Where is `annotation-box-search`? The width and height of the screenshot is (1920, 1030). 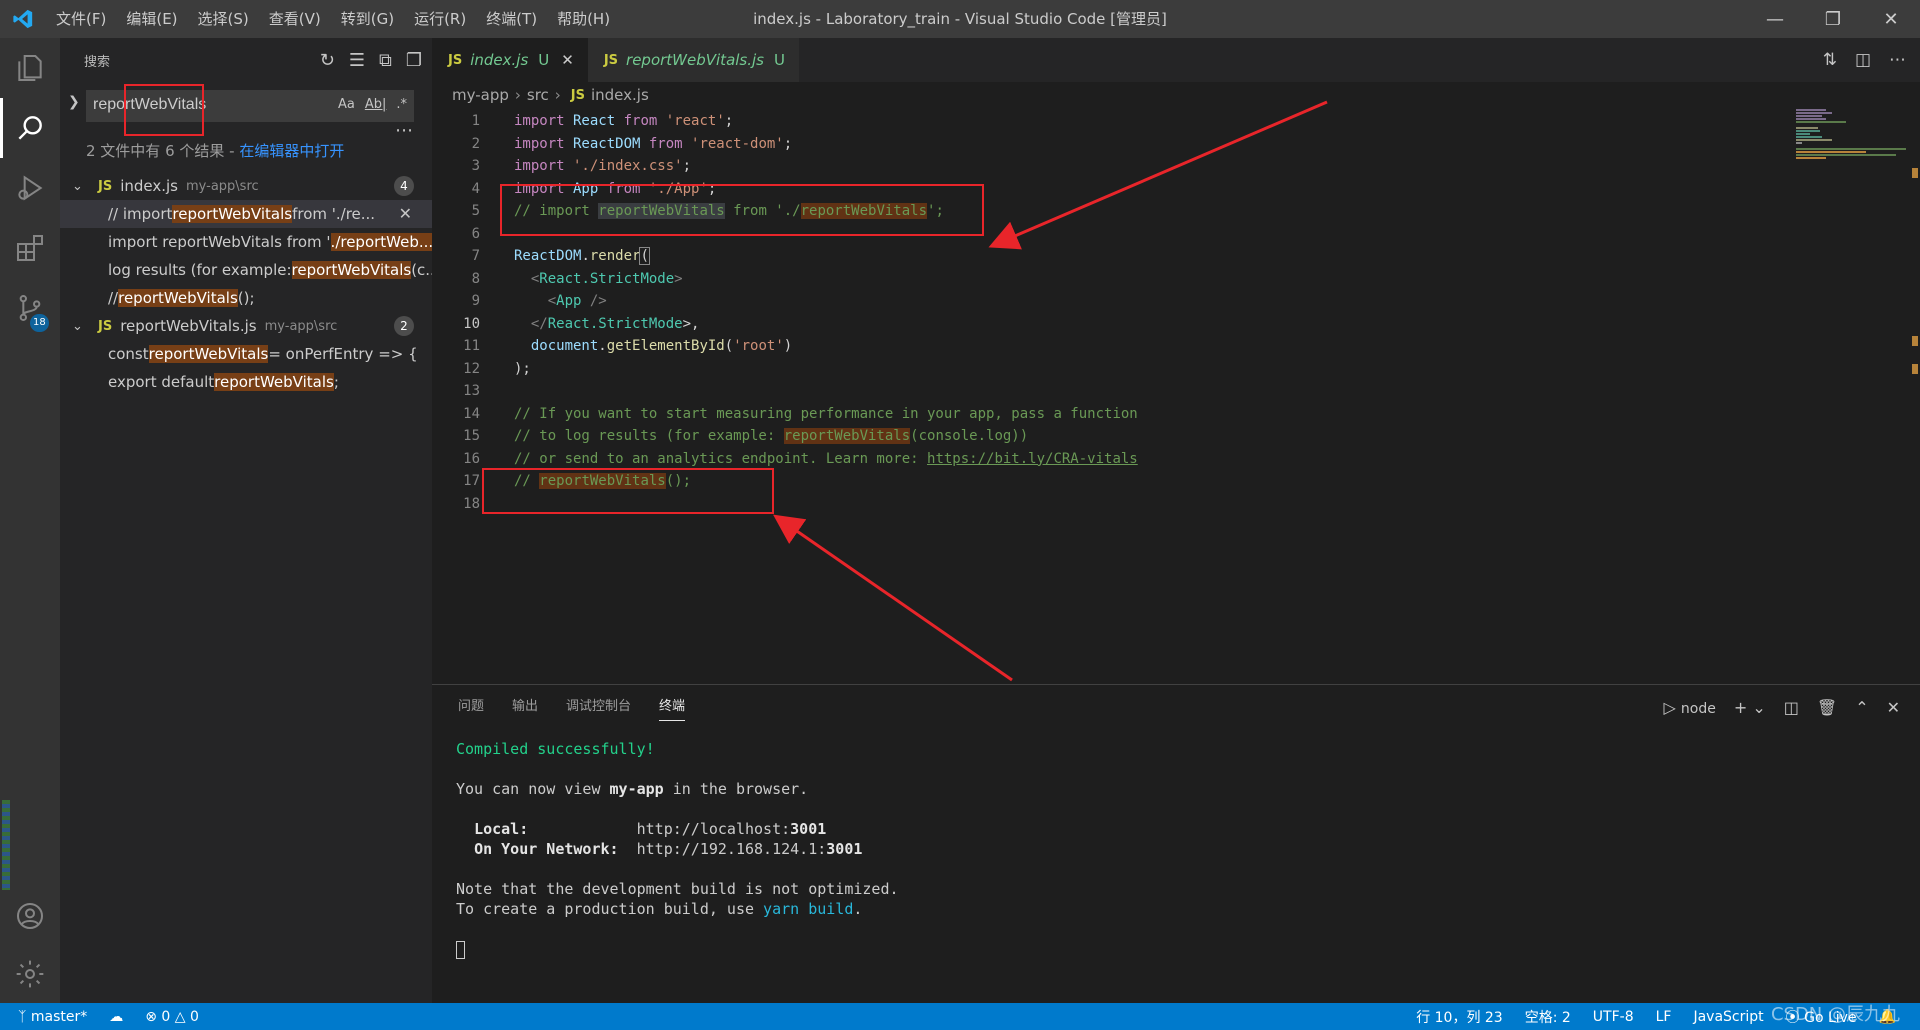
annotation-box-search is located at coordinates (164, 110).